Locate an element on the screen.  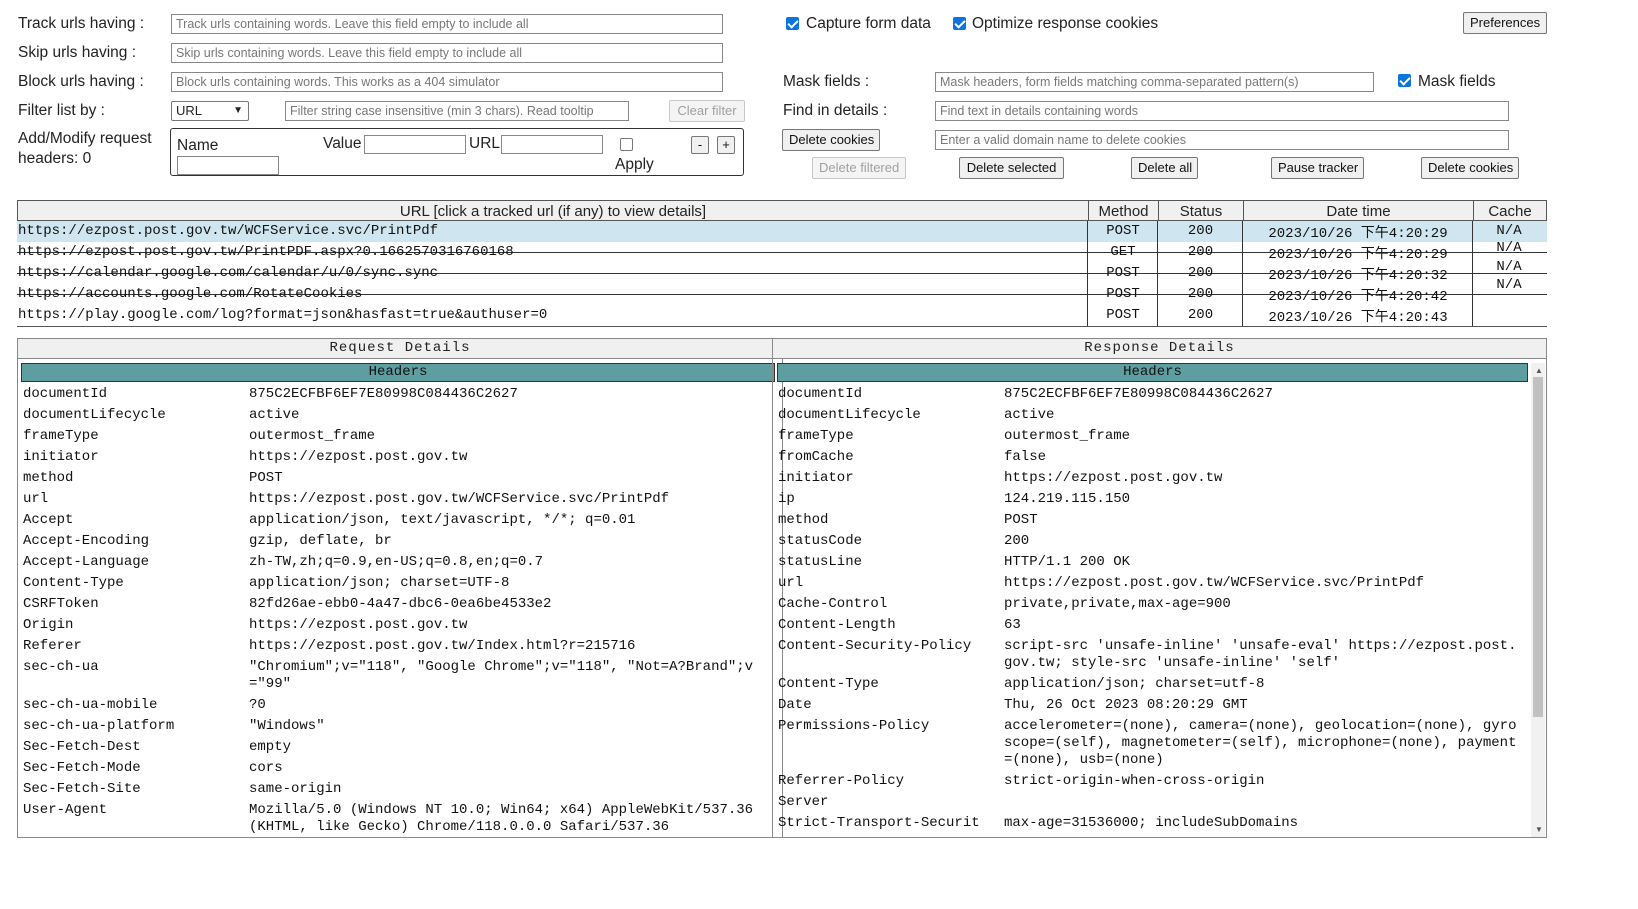
mask-fields-label: Mask fields : is located at coordinates (826, 81).